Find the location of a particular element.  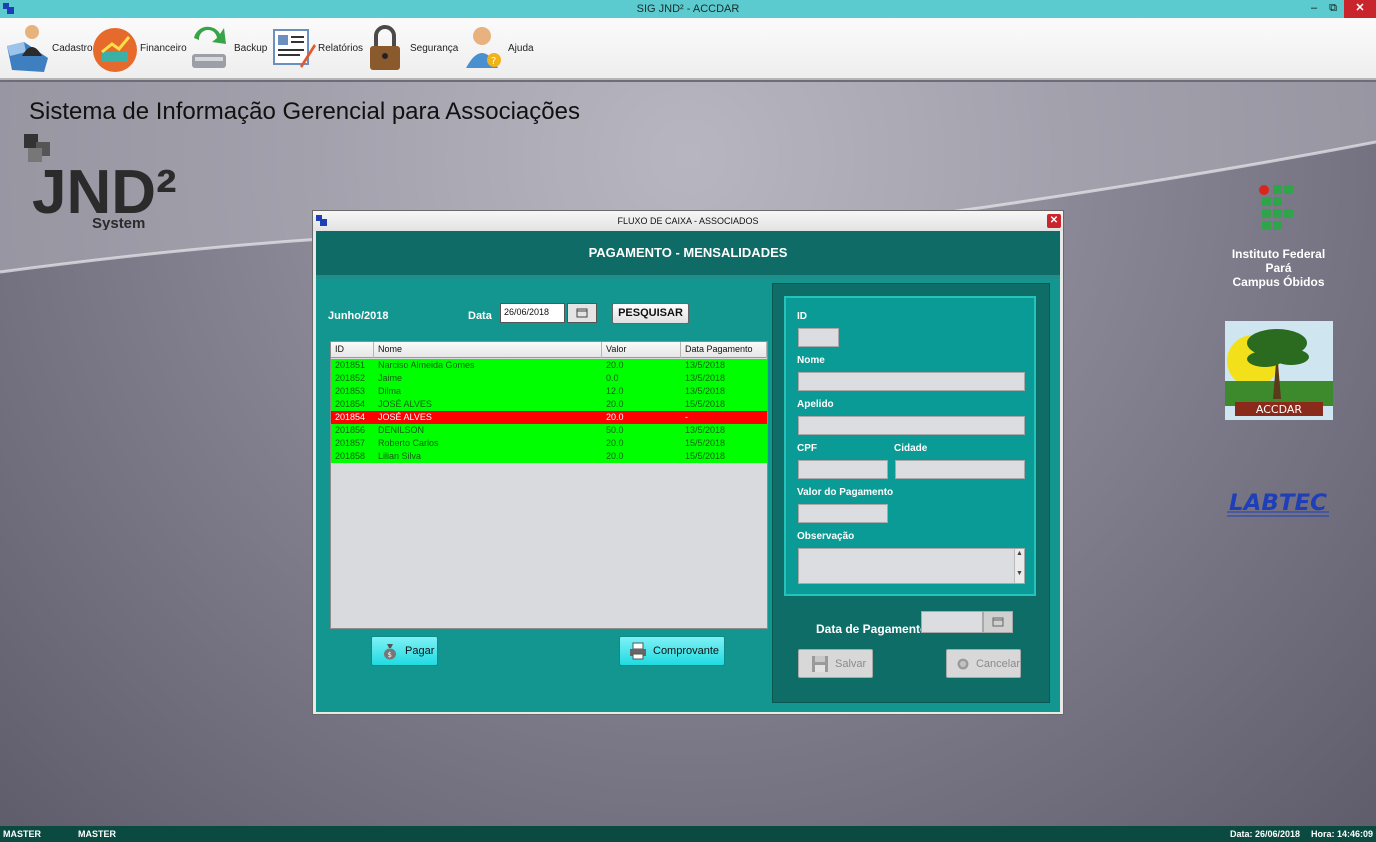

dialog-title: FLUXO DE CAIXA - ASSOCIADOS is located at coordinates (688, 221).